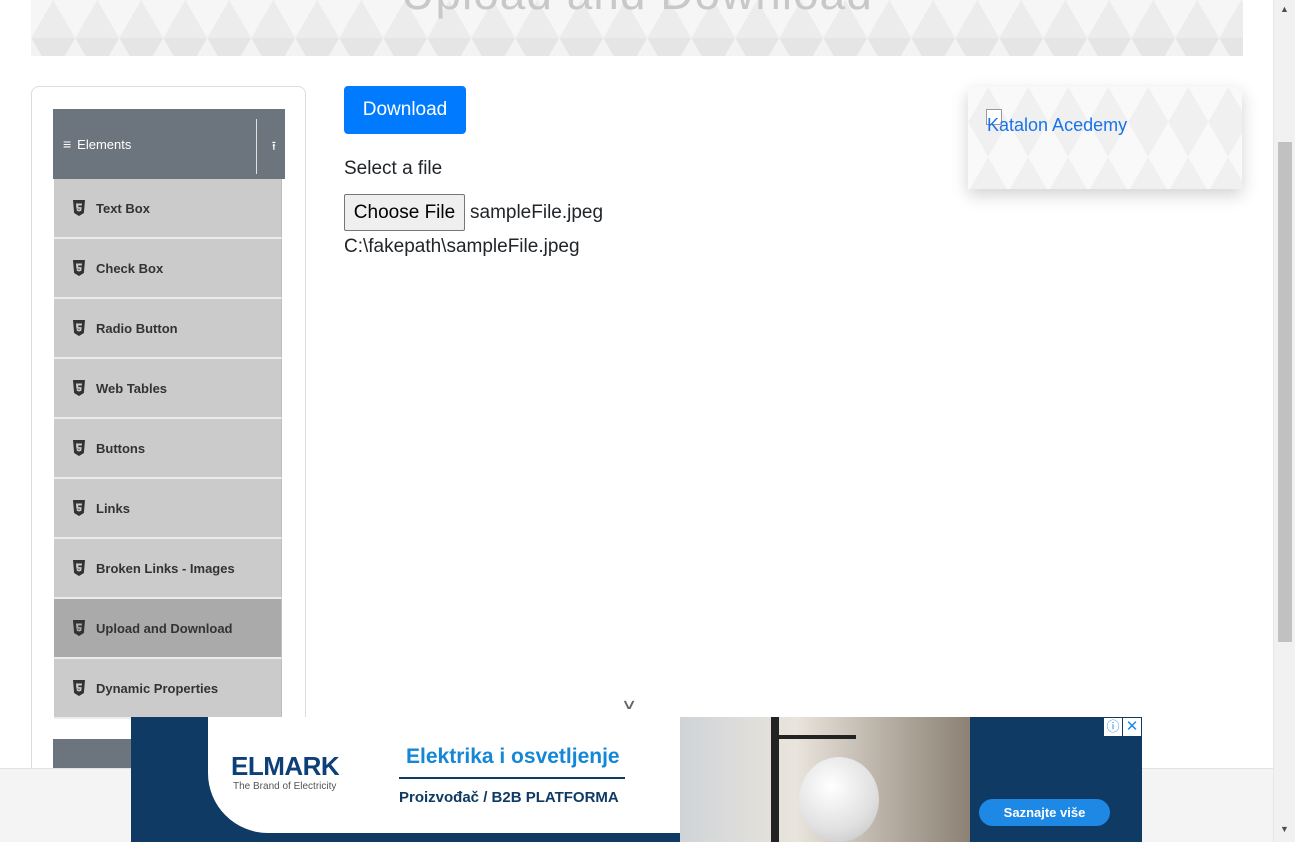 This screenshot has width=1295, height=842. I want to click on sidebar-item-label: Upload and Download, so click(164, 628).